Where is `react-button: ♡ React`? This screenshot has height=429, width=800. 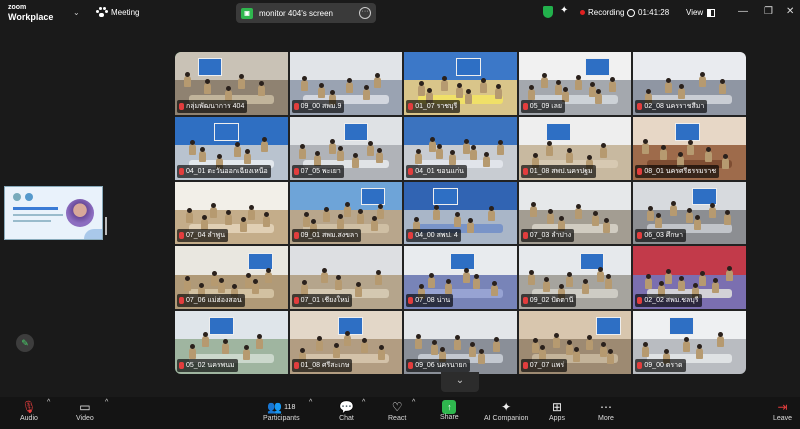
react-button: ♡ React is located at coordinates (397, 410).